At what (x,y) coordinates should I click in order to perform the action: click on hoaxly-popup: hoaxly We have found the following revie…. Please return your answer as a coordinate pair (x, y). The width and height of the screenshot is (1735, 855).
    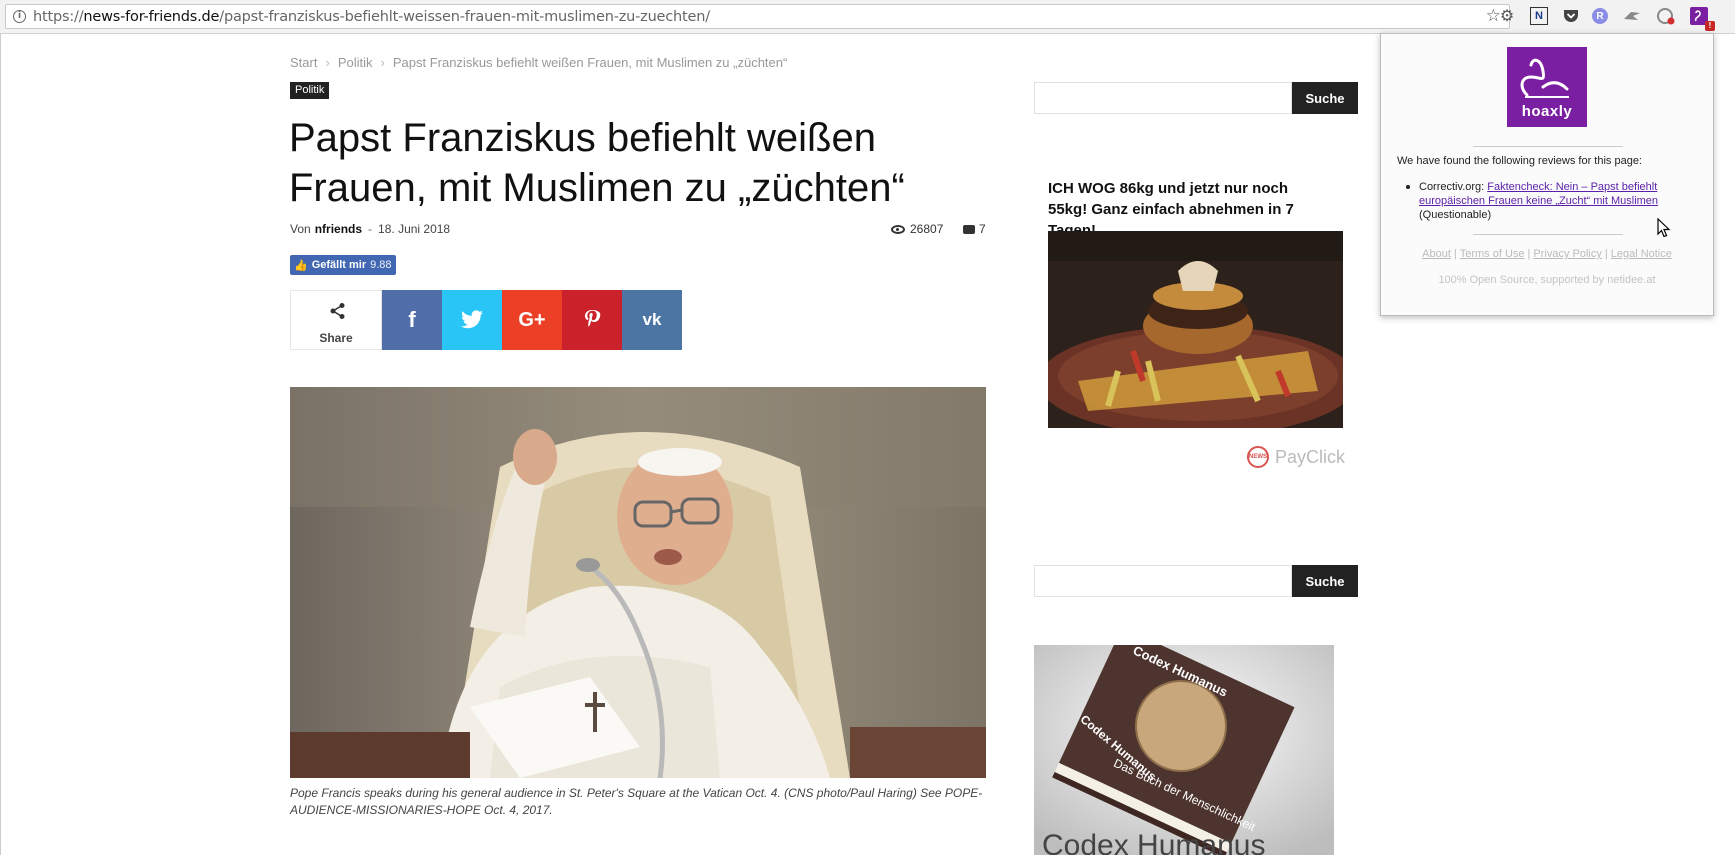
    Looking at the image, I should click on (1547, 174).